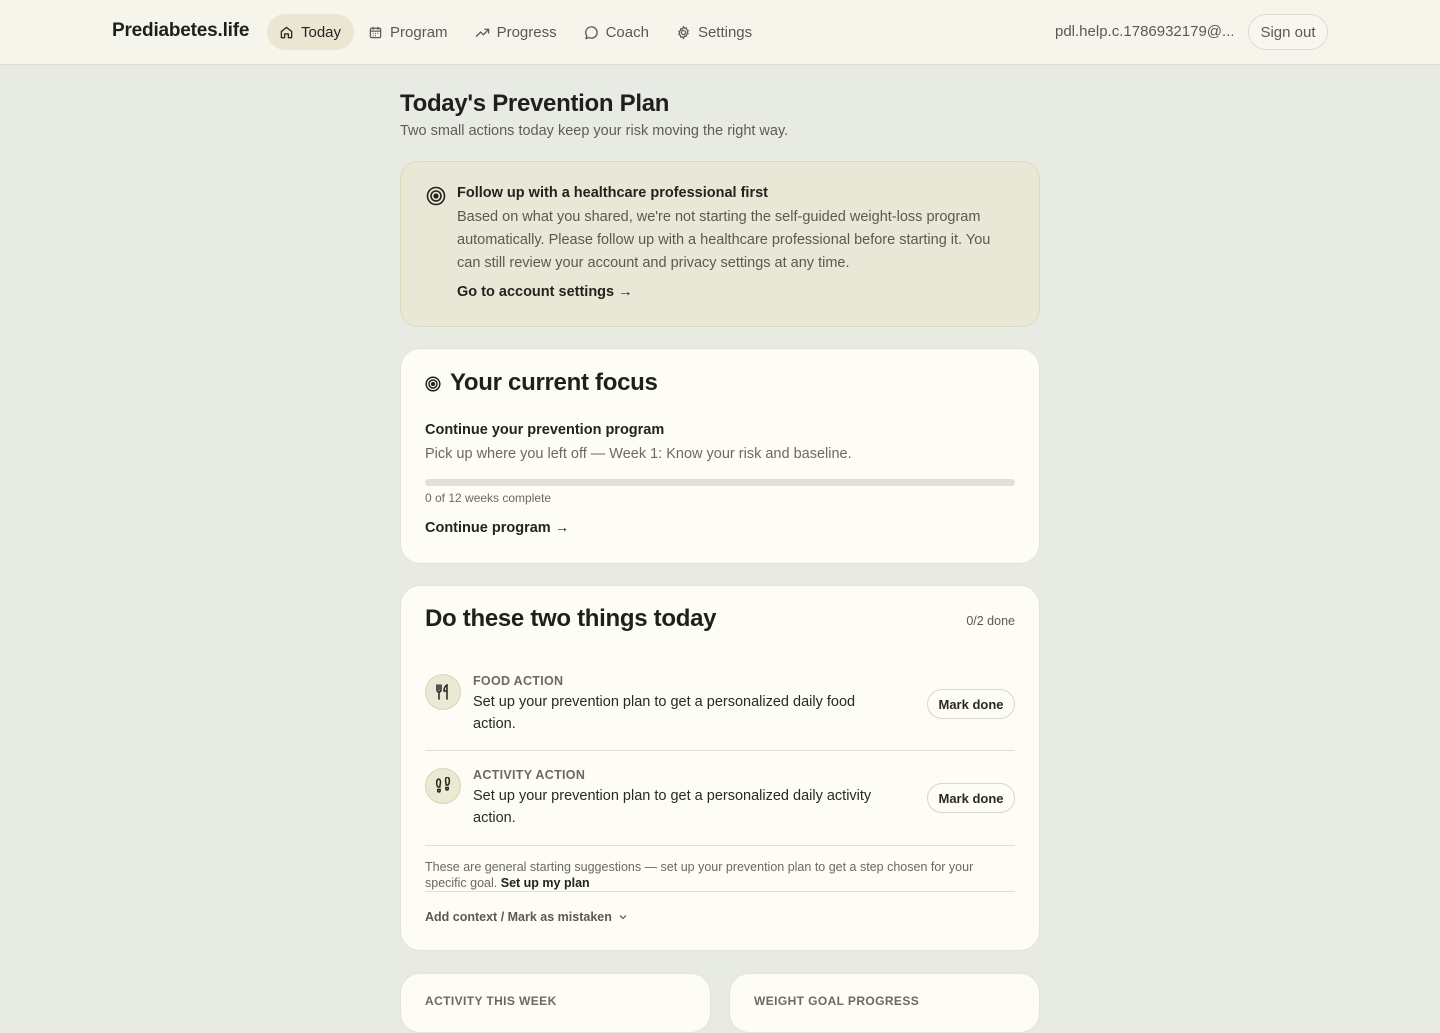 Image resolution: width=1440 pixels, height=1033 pixels. Describe the element at coordinates (491, 1001) in the screenshot. I see `card-label: ACTIVITY THIS WEEK` at that location.